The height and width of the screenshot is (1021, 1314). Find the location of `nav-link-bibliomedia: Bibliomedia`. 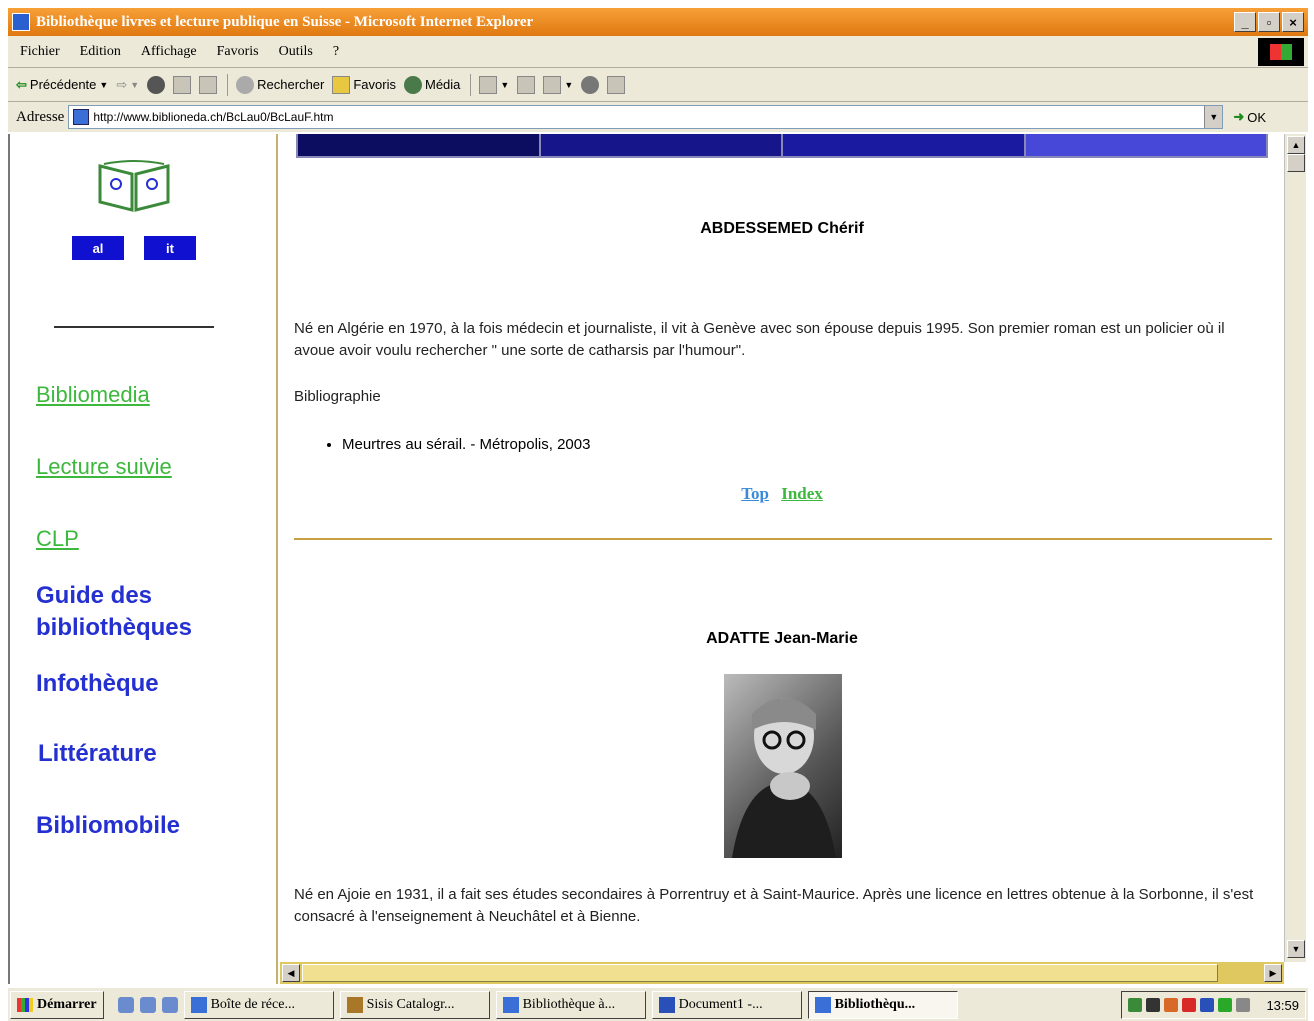

nav-link-bibliomedia: Bibliomedia is located at coordinates (93, 395).